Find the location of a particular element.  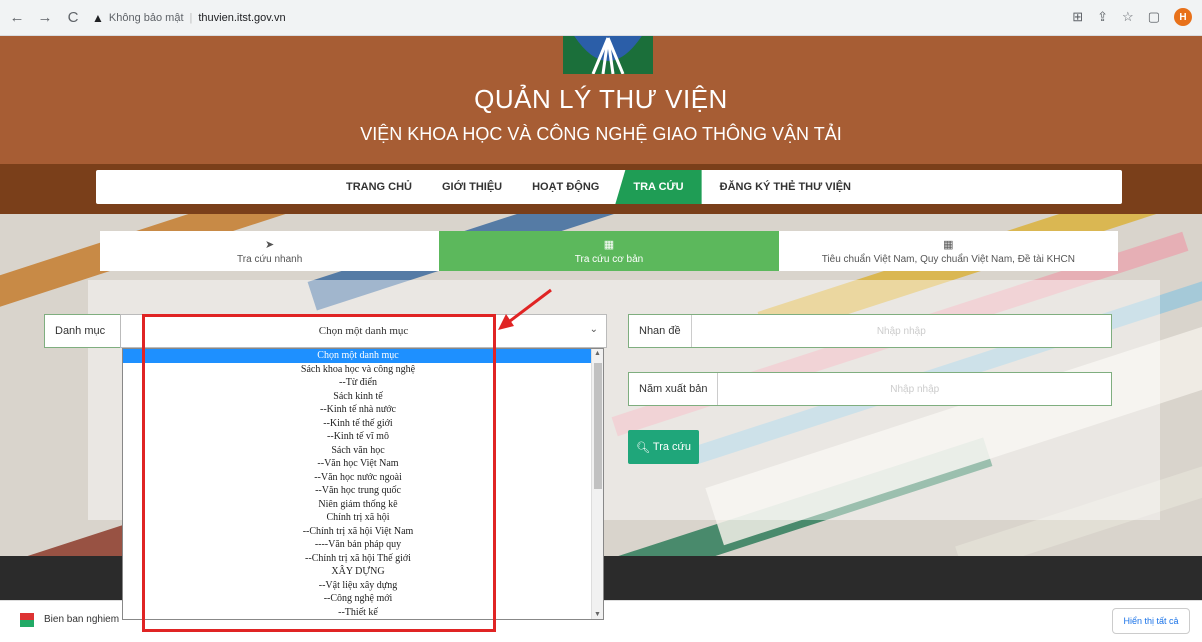

share-icon: ⇪ is located at coordinates (1102, 17).